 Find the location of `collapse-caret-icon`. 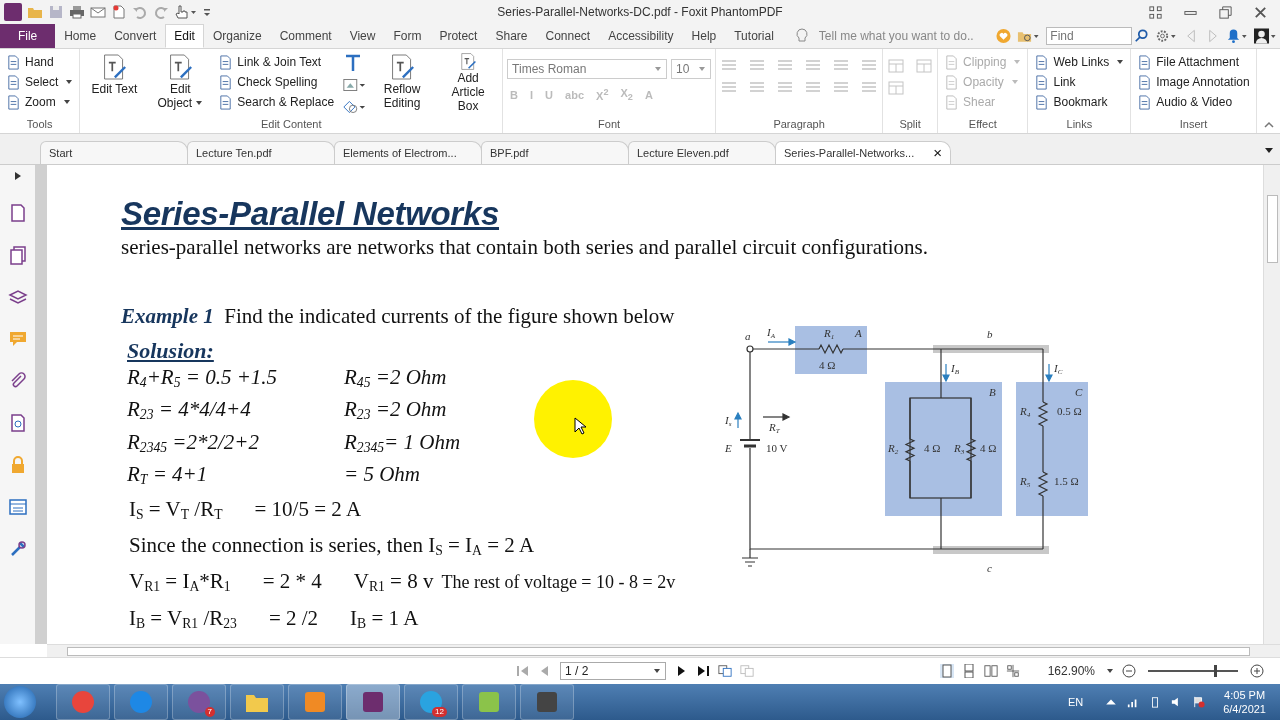

collapse-caret-icon is located at coordinates (1269, 125).